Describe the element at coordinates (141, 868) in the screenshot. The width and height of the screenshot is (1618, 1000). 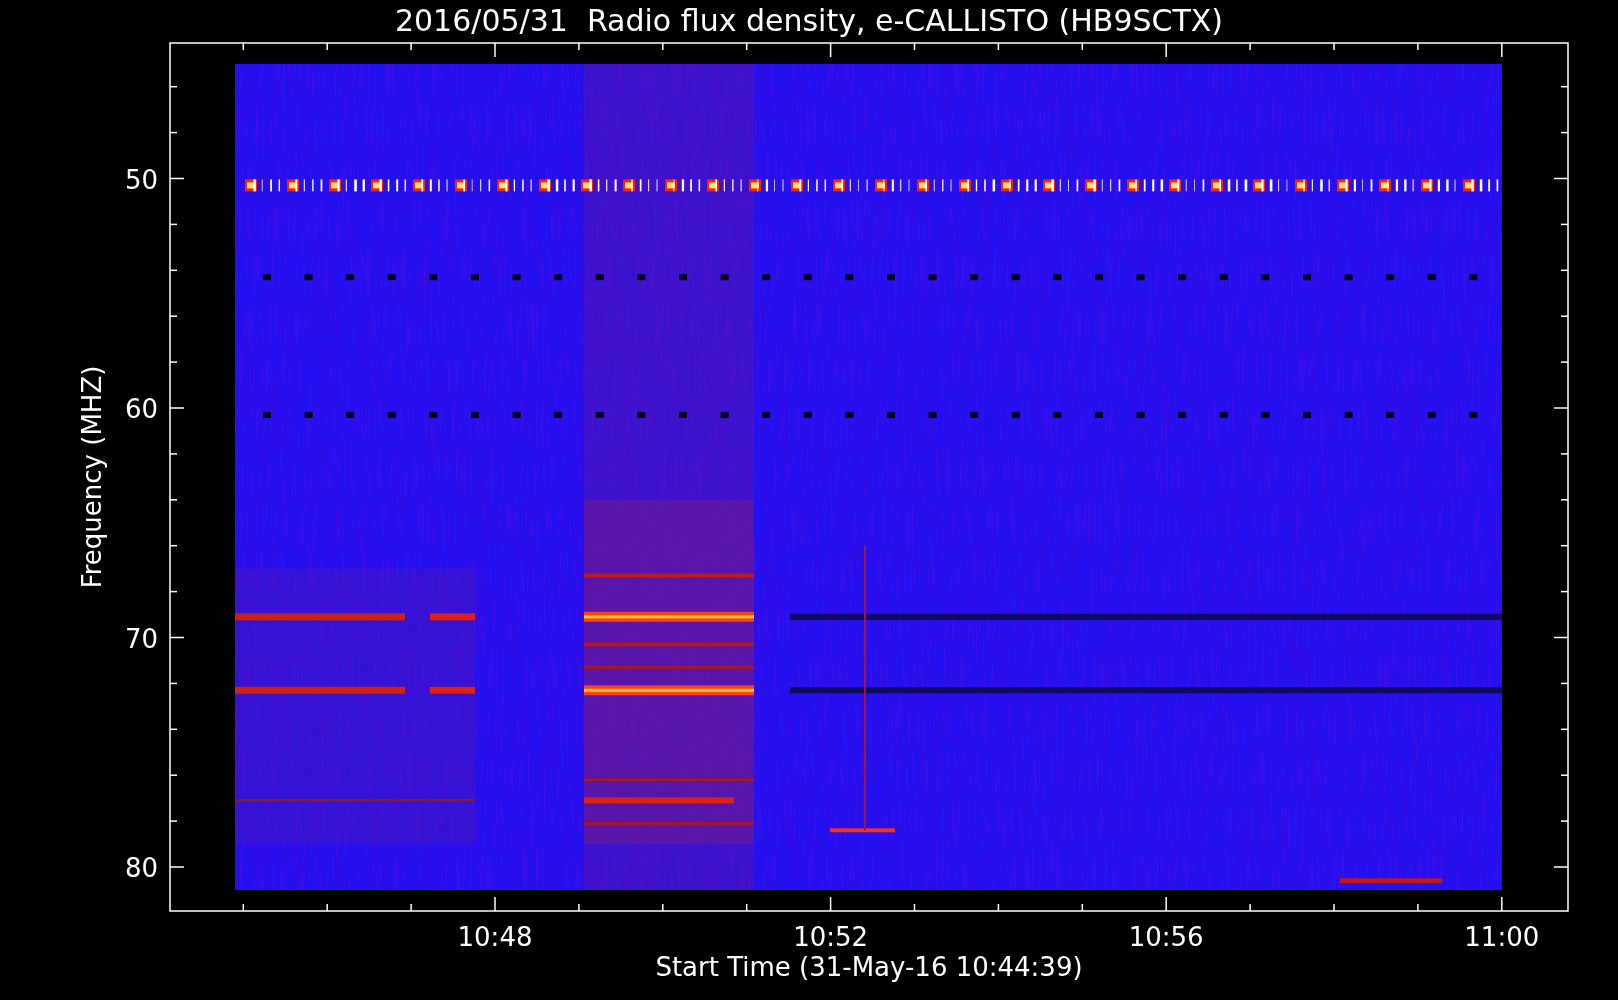
I see `tick-label: 80` at that location.